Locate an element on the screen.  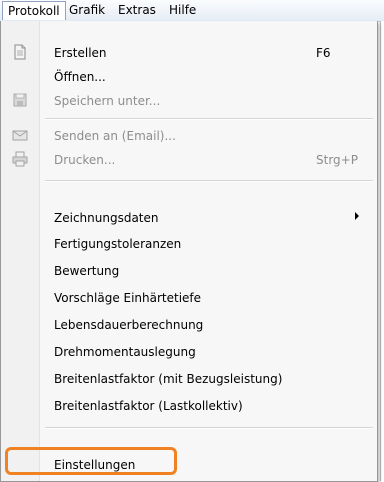
menu-item-breitenlastfaktor-bezugsleistung: Breitenlastfaktor (mit Bezugsleistung) is located at coordinates (189, 379).